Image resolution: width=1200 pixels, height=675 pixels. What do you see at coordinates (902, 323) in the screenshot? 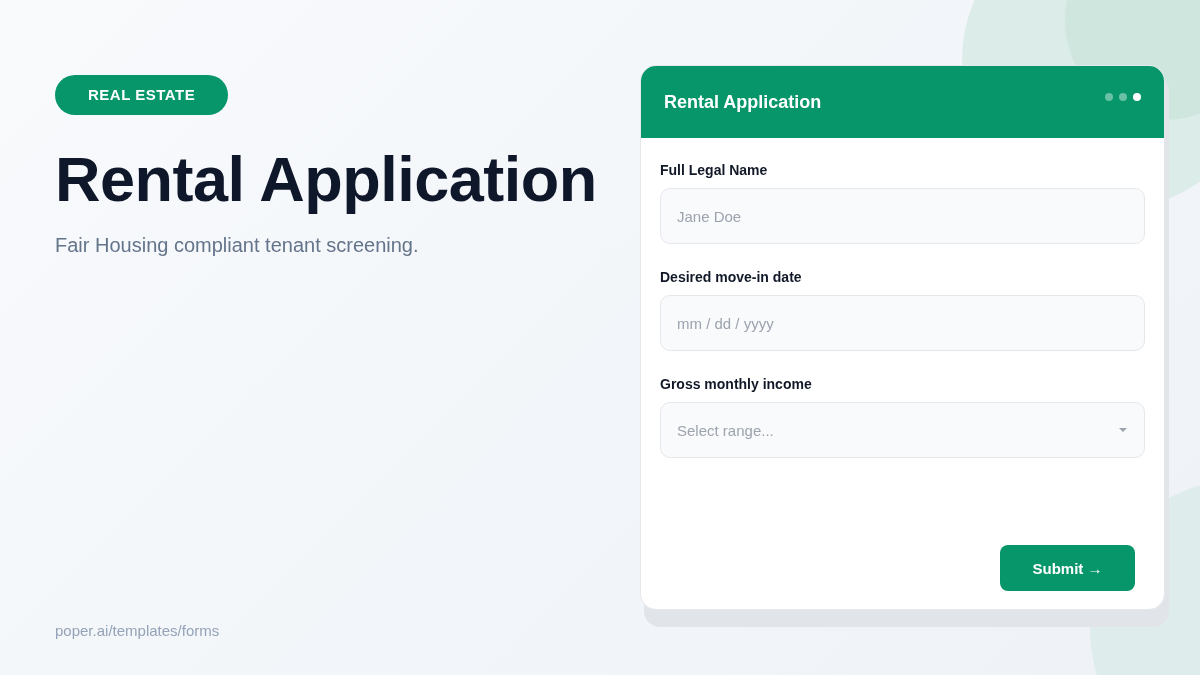
I see `date-field: mm / dd / yyyy` at bounding box center [902, 323].